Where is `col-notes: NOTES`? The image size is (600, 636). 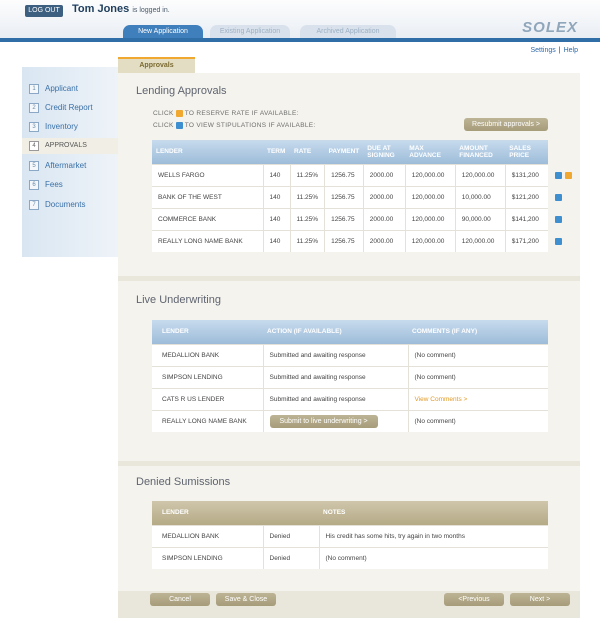 col-notes: NOTES is located at coordinates (433, 513).